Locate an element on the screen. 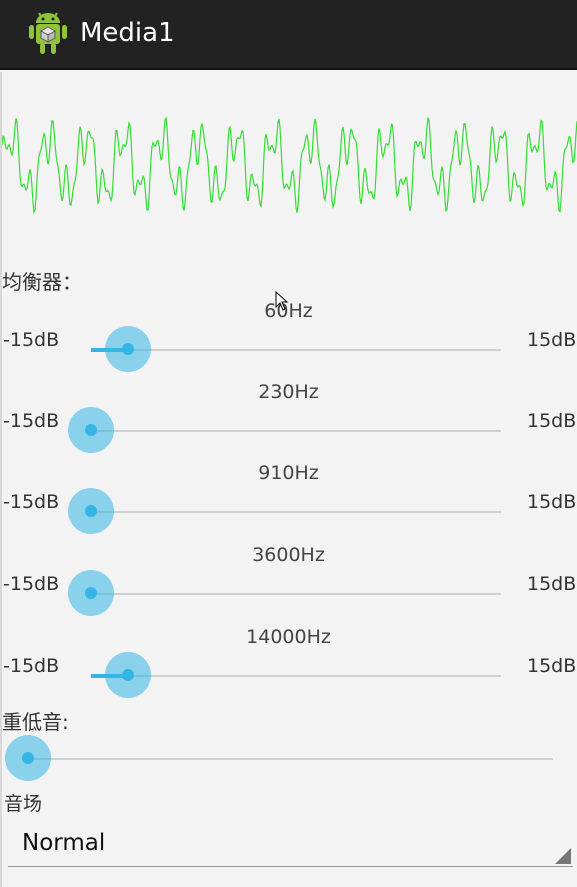 The height and width of the screenshot is (887, 577). reverb-selected-value: Normal is located at coordinates (64, 843).